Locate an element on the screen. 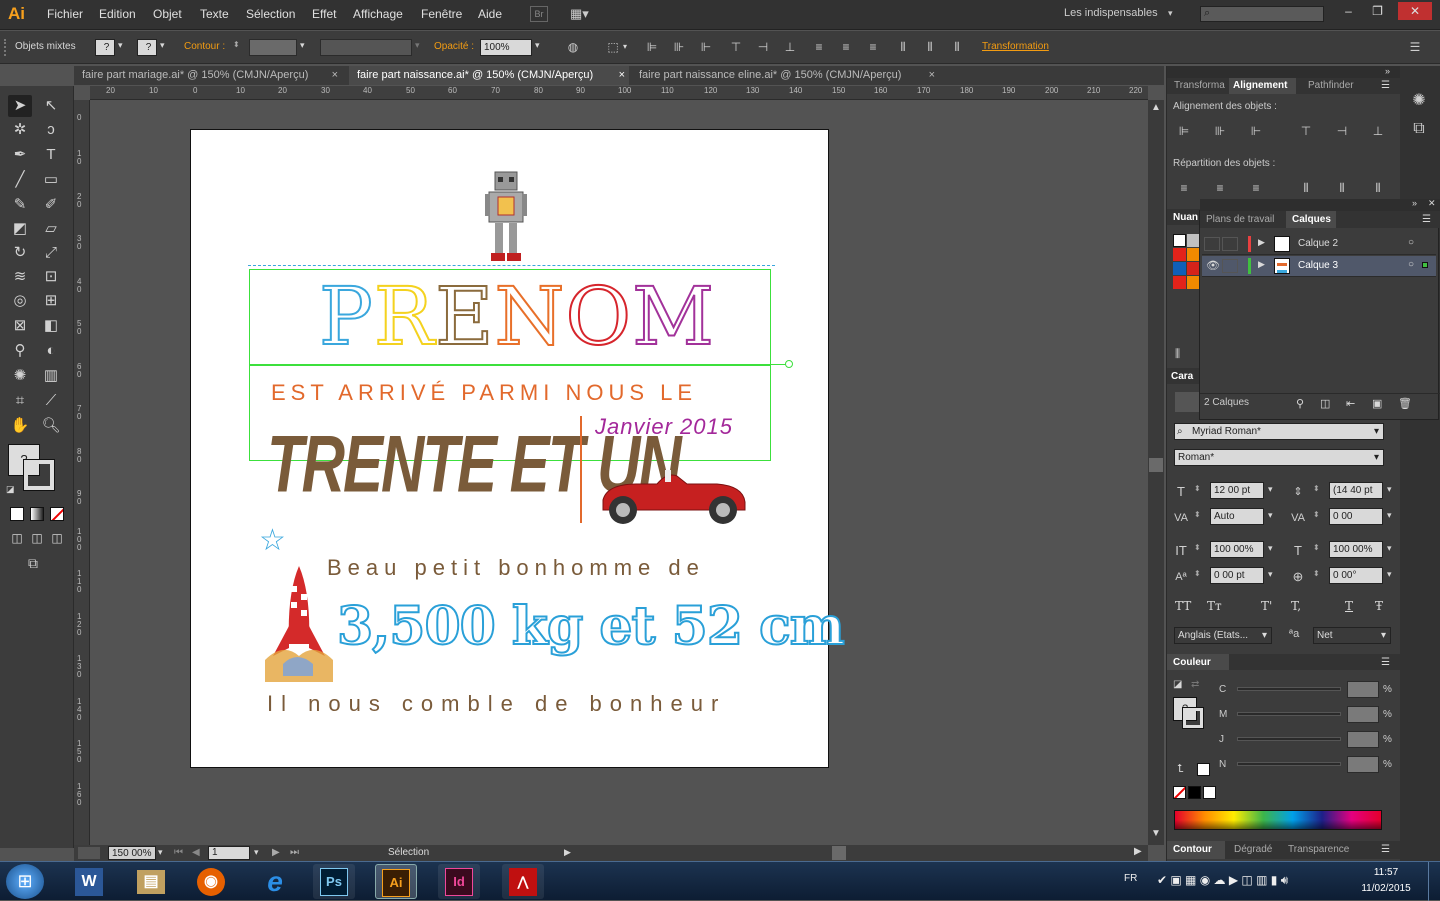 The height and width of the screenshot is (901, 1440). panel-dist-hcenter-icon: ⫴ is located at coordinates (1342, 188).